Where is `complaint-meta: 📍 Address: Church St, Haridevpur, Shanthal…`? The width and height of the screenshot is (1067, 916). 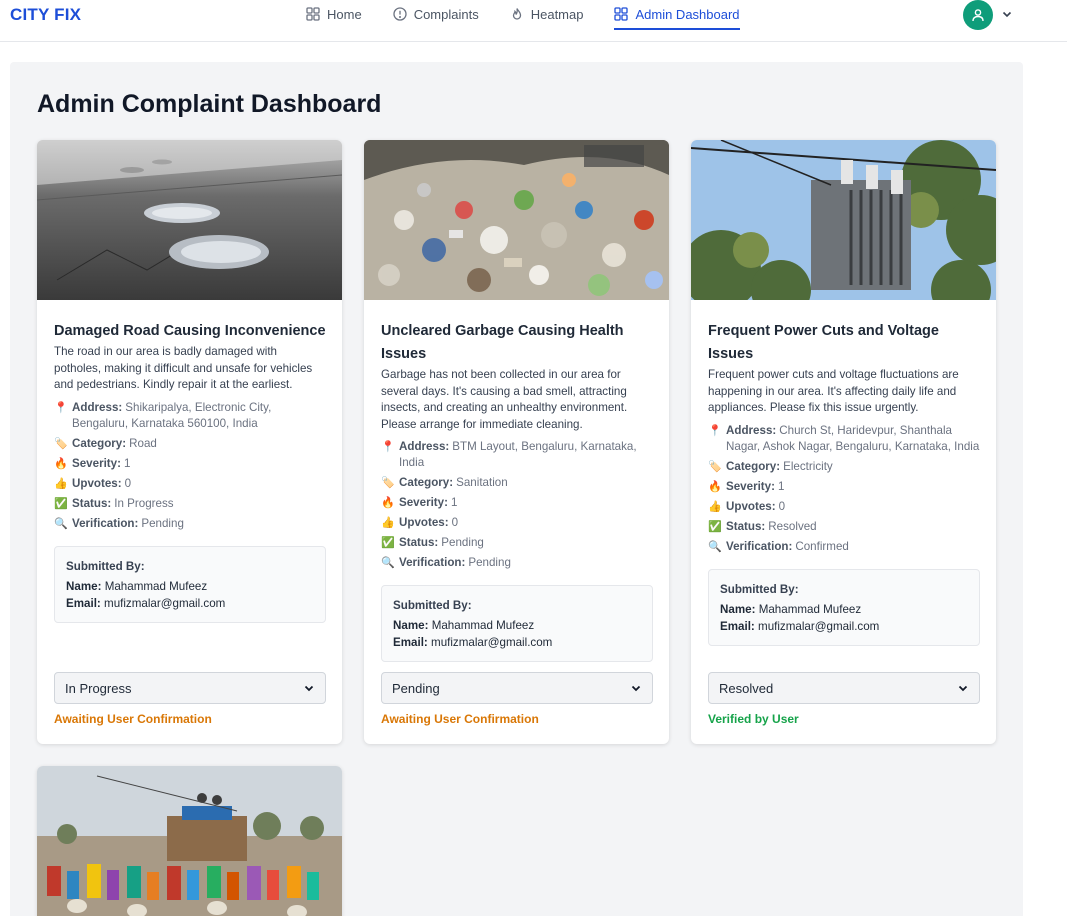 complaint-meta: 📍 Address: Church St, Haridevpur, Shanthal… is located at coordinates (844, 489).